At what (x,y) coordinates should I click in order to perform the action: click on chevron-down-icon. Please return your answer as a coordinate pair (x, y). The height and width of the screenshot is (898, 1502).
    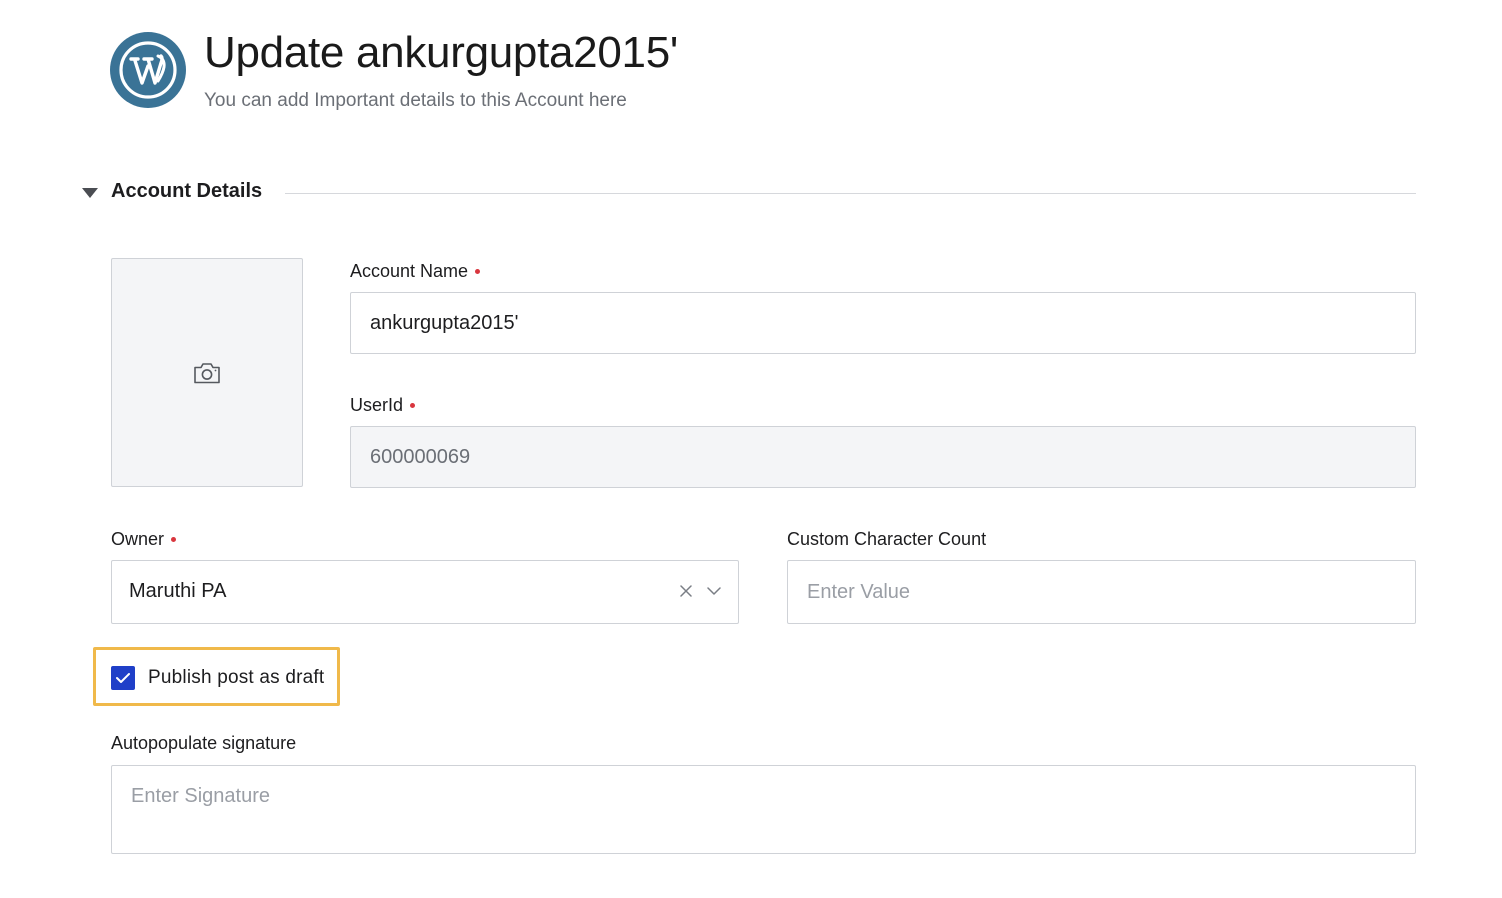
    Looking at the image, I should click on (714, 591).